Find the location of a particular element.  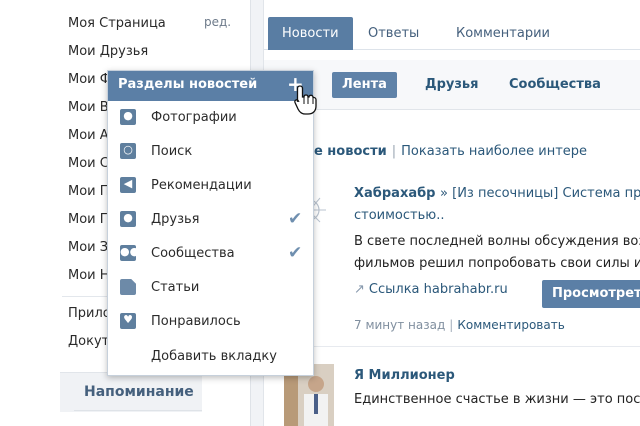

dropdown-item-label: Рекомендации is located at coordinates (201, 185).